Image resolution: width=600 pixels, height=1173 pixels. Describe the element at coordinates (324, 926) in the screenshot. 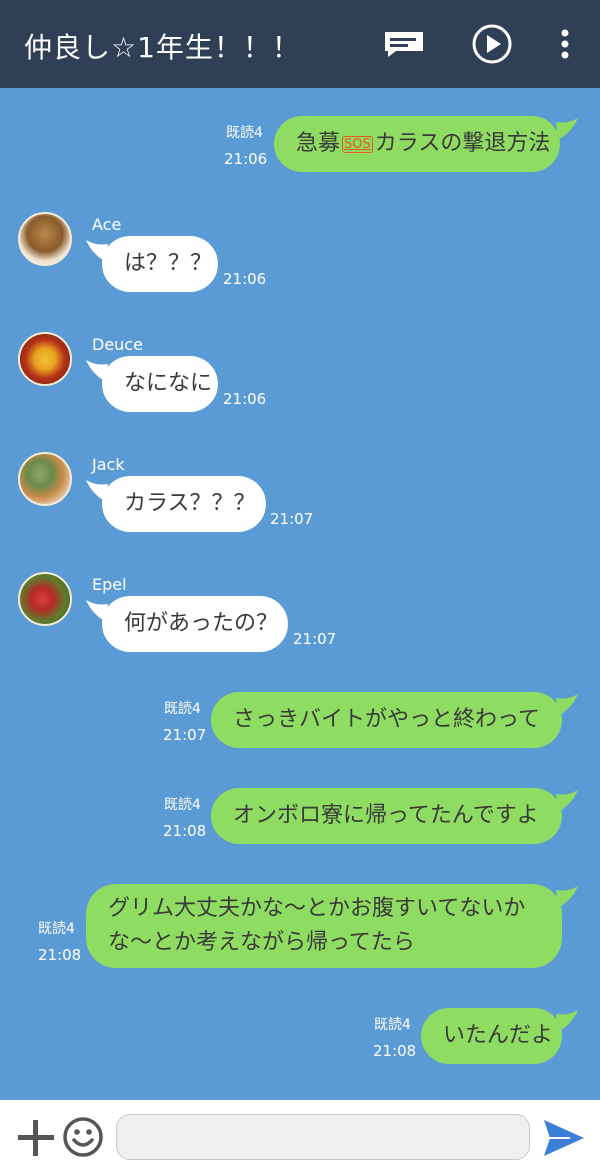

I see `message-bubble: グリム大丈夫かな〜とかお腹すいてないか な〜とか考えながら帰ってたら` at that location.